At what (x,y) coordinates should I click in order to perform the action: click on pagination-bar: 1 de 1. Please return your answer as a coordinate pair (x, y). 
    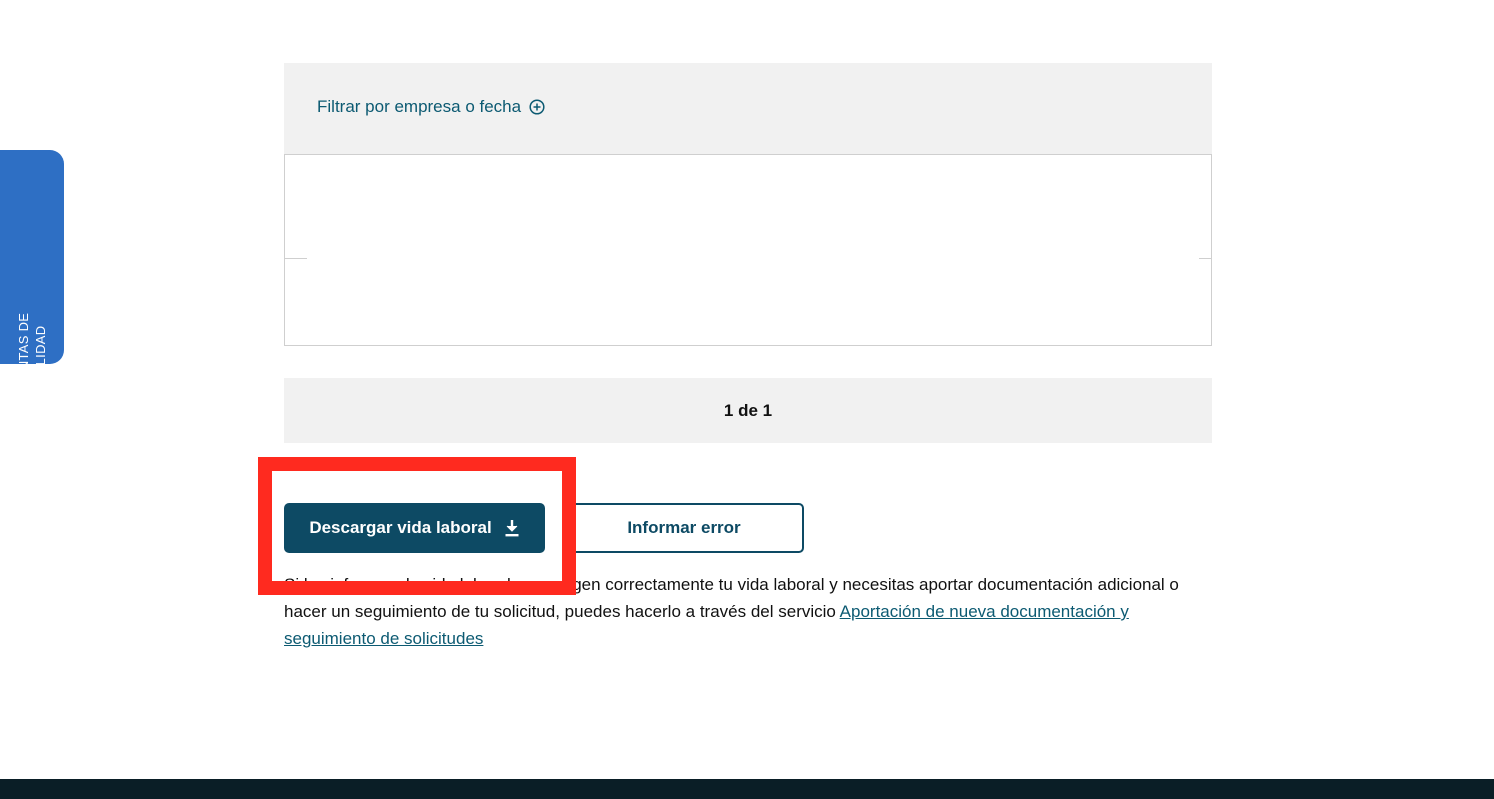
    Looking at the image, I should click on (748, 410).